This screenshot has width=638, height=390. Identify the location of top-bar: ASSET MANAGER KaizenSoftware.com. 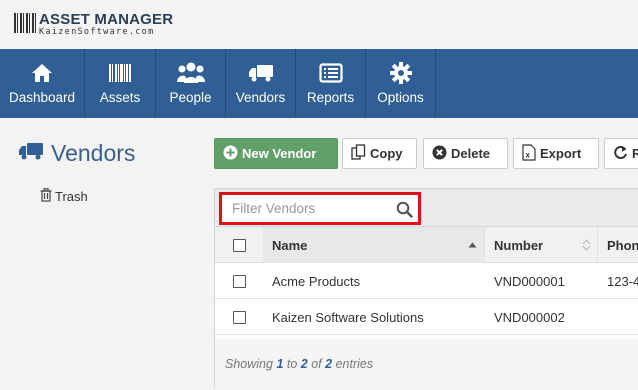
(319, 24).